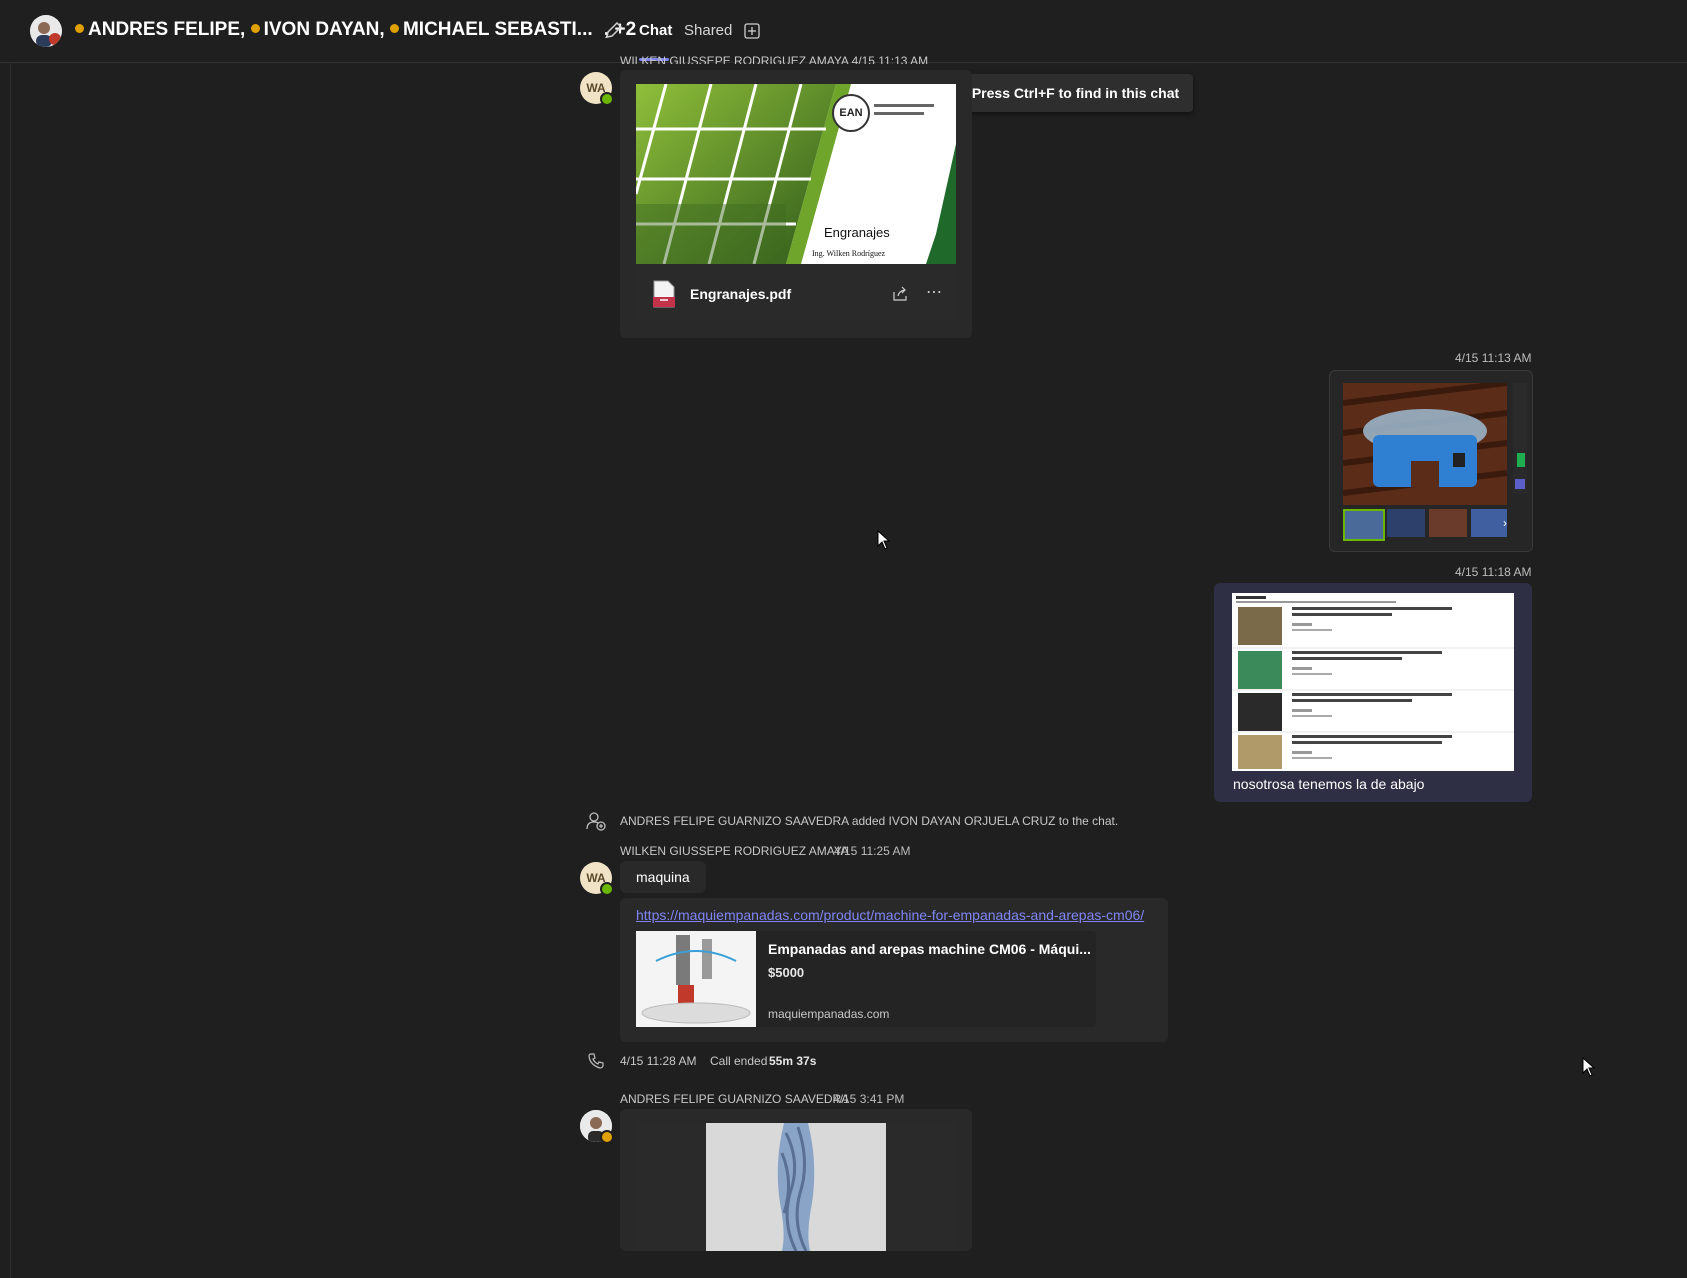 This screenshot has height=1278, width=1687. Describe the element at coordinates (796, 174) in the screenshot. I see `pdf-preview: EAN Engranajes Ing. Wilken Rodríguez` at that location.